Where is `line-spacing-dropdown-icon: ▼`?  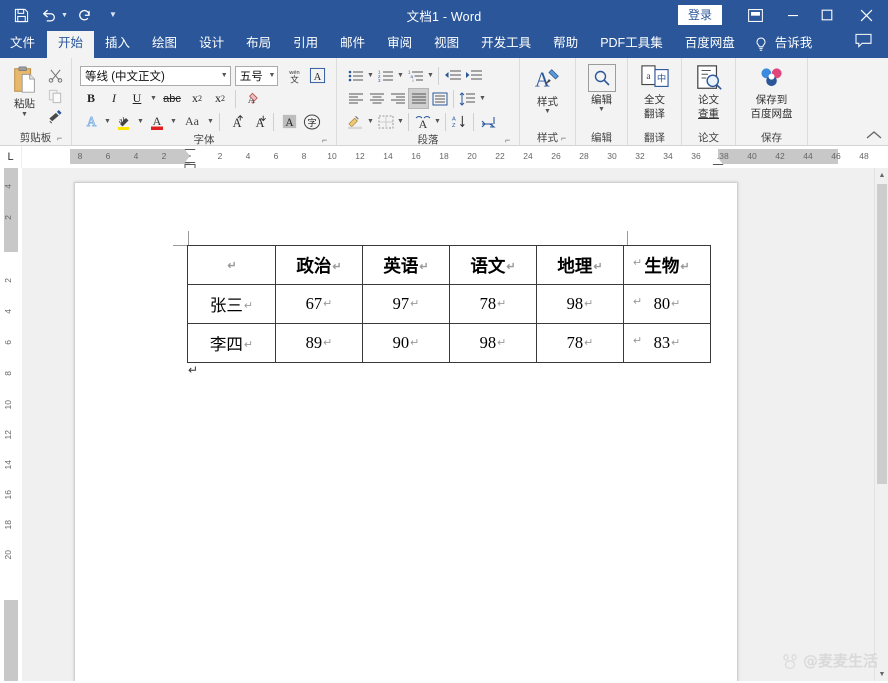 line-spacing-dropdown-icon: ▼ is located at coordinates (482, 98).